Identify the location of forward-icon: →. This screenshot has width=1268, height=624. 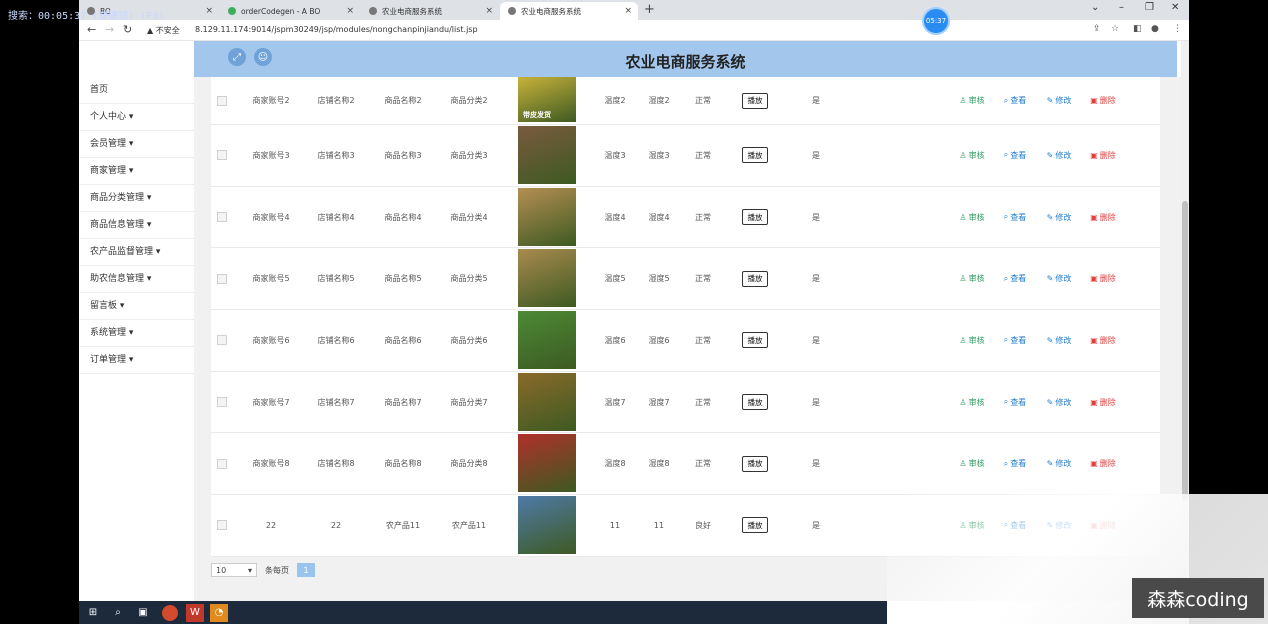
(109, 29).